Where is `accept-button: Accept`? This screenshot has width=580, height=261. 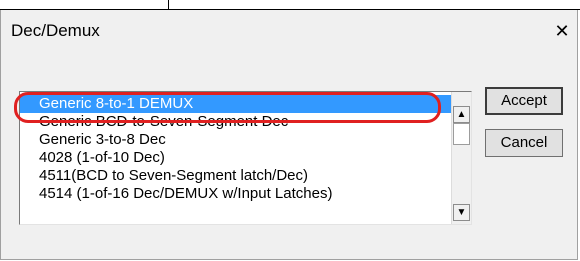
accept-button: Accept is located at coordinates (524, 101).